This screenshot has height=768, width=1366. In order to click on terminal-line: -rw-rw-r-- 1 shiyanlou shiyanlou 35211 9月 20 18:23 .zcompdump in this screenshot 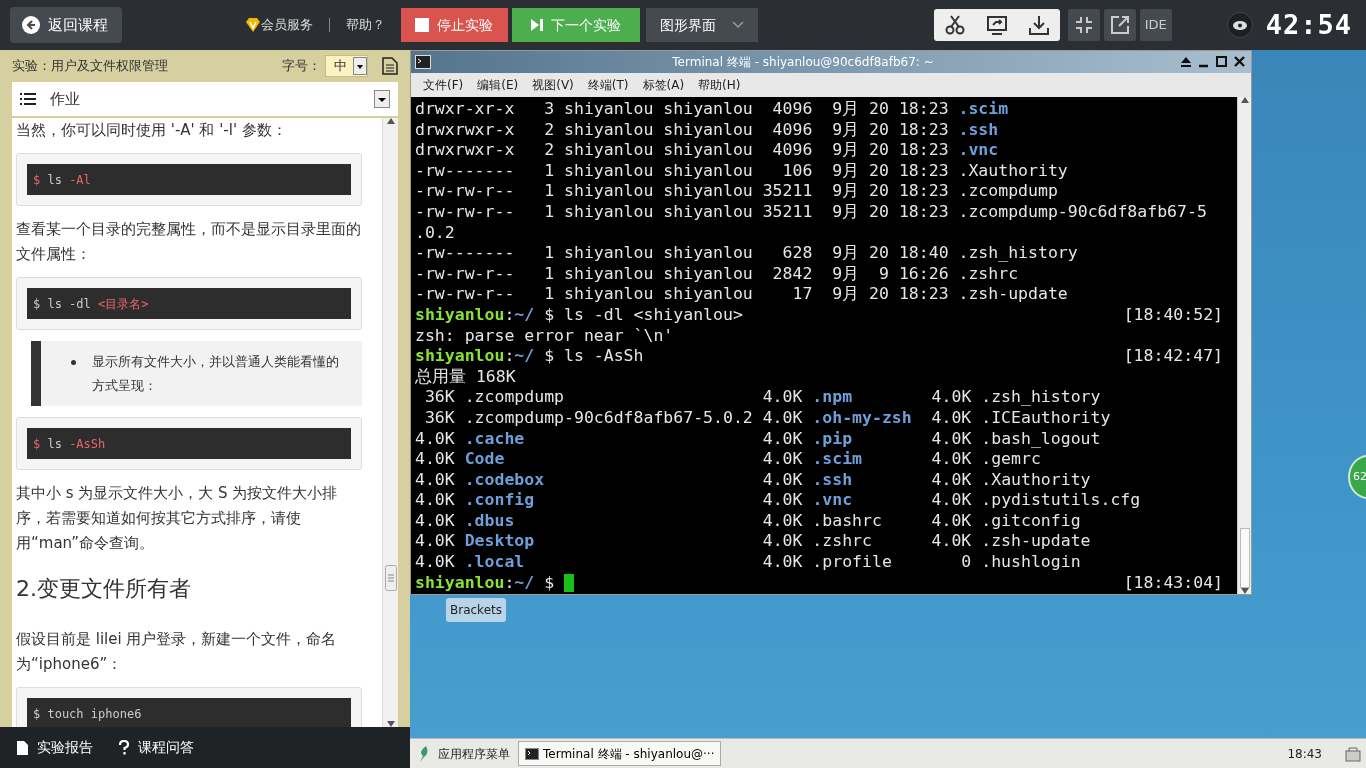, I will do `click(736, 191)`.